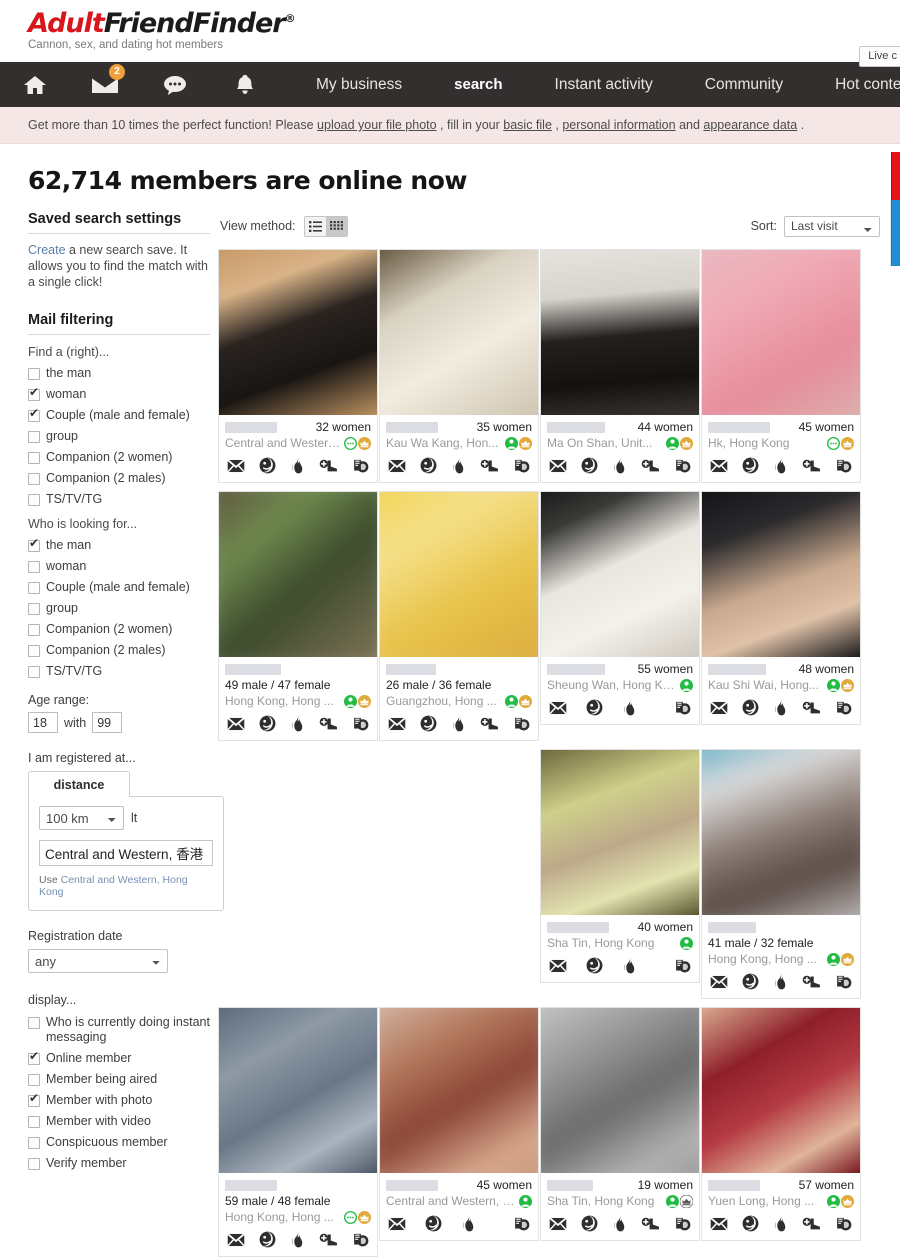  What do you see at coordinates (47, 250) in the screenshot?
I see `create-saved-search-link: Create` at bounding box center [47, 250].